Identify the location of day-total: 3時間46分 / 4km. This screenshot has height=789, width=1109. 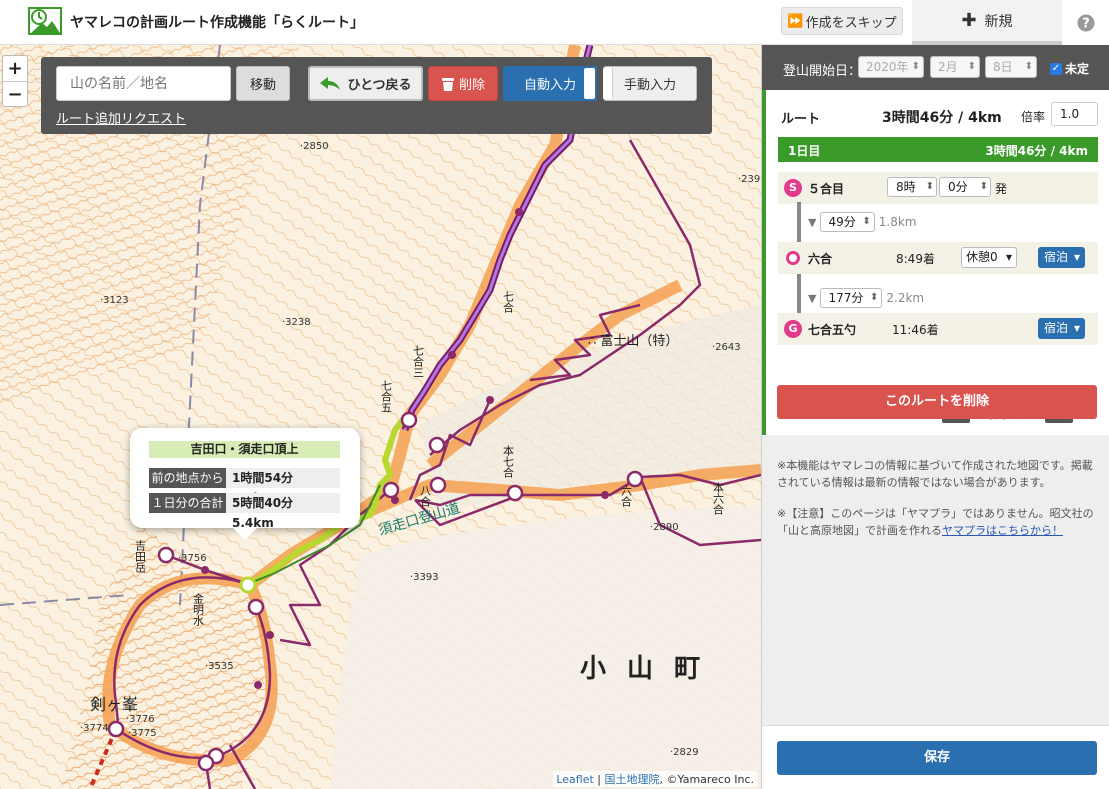
(1036, 151).